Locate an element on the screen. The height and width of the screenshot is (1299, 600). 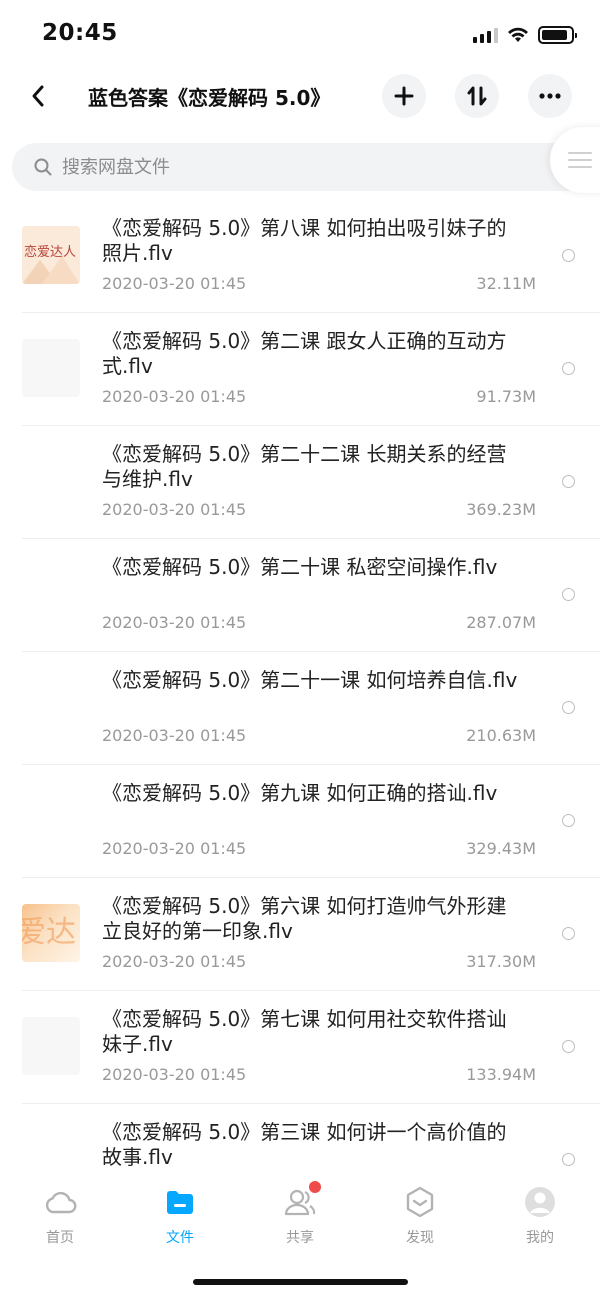
file-name: 《恋爱解码 5.0》第二十一课 如何培养自信.flv is located at coordinates (310, 680).